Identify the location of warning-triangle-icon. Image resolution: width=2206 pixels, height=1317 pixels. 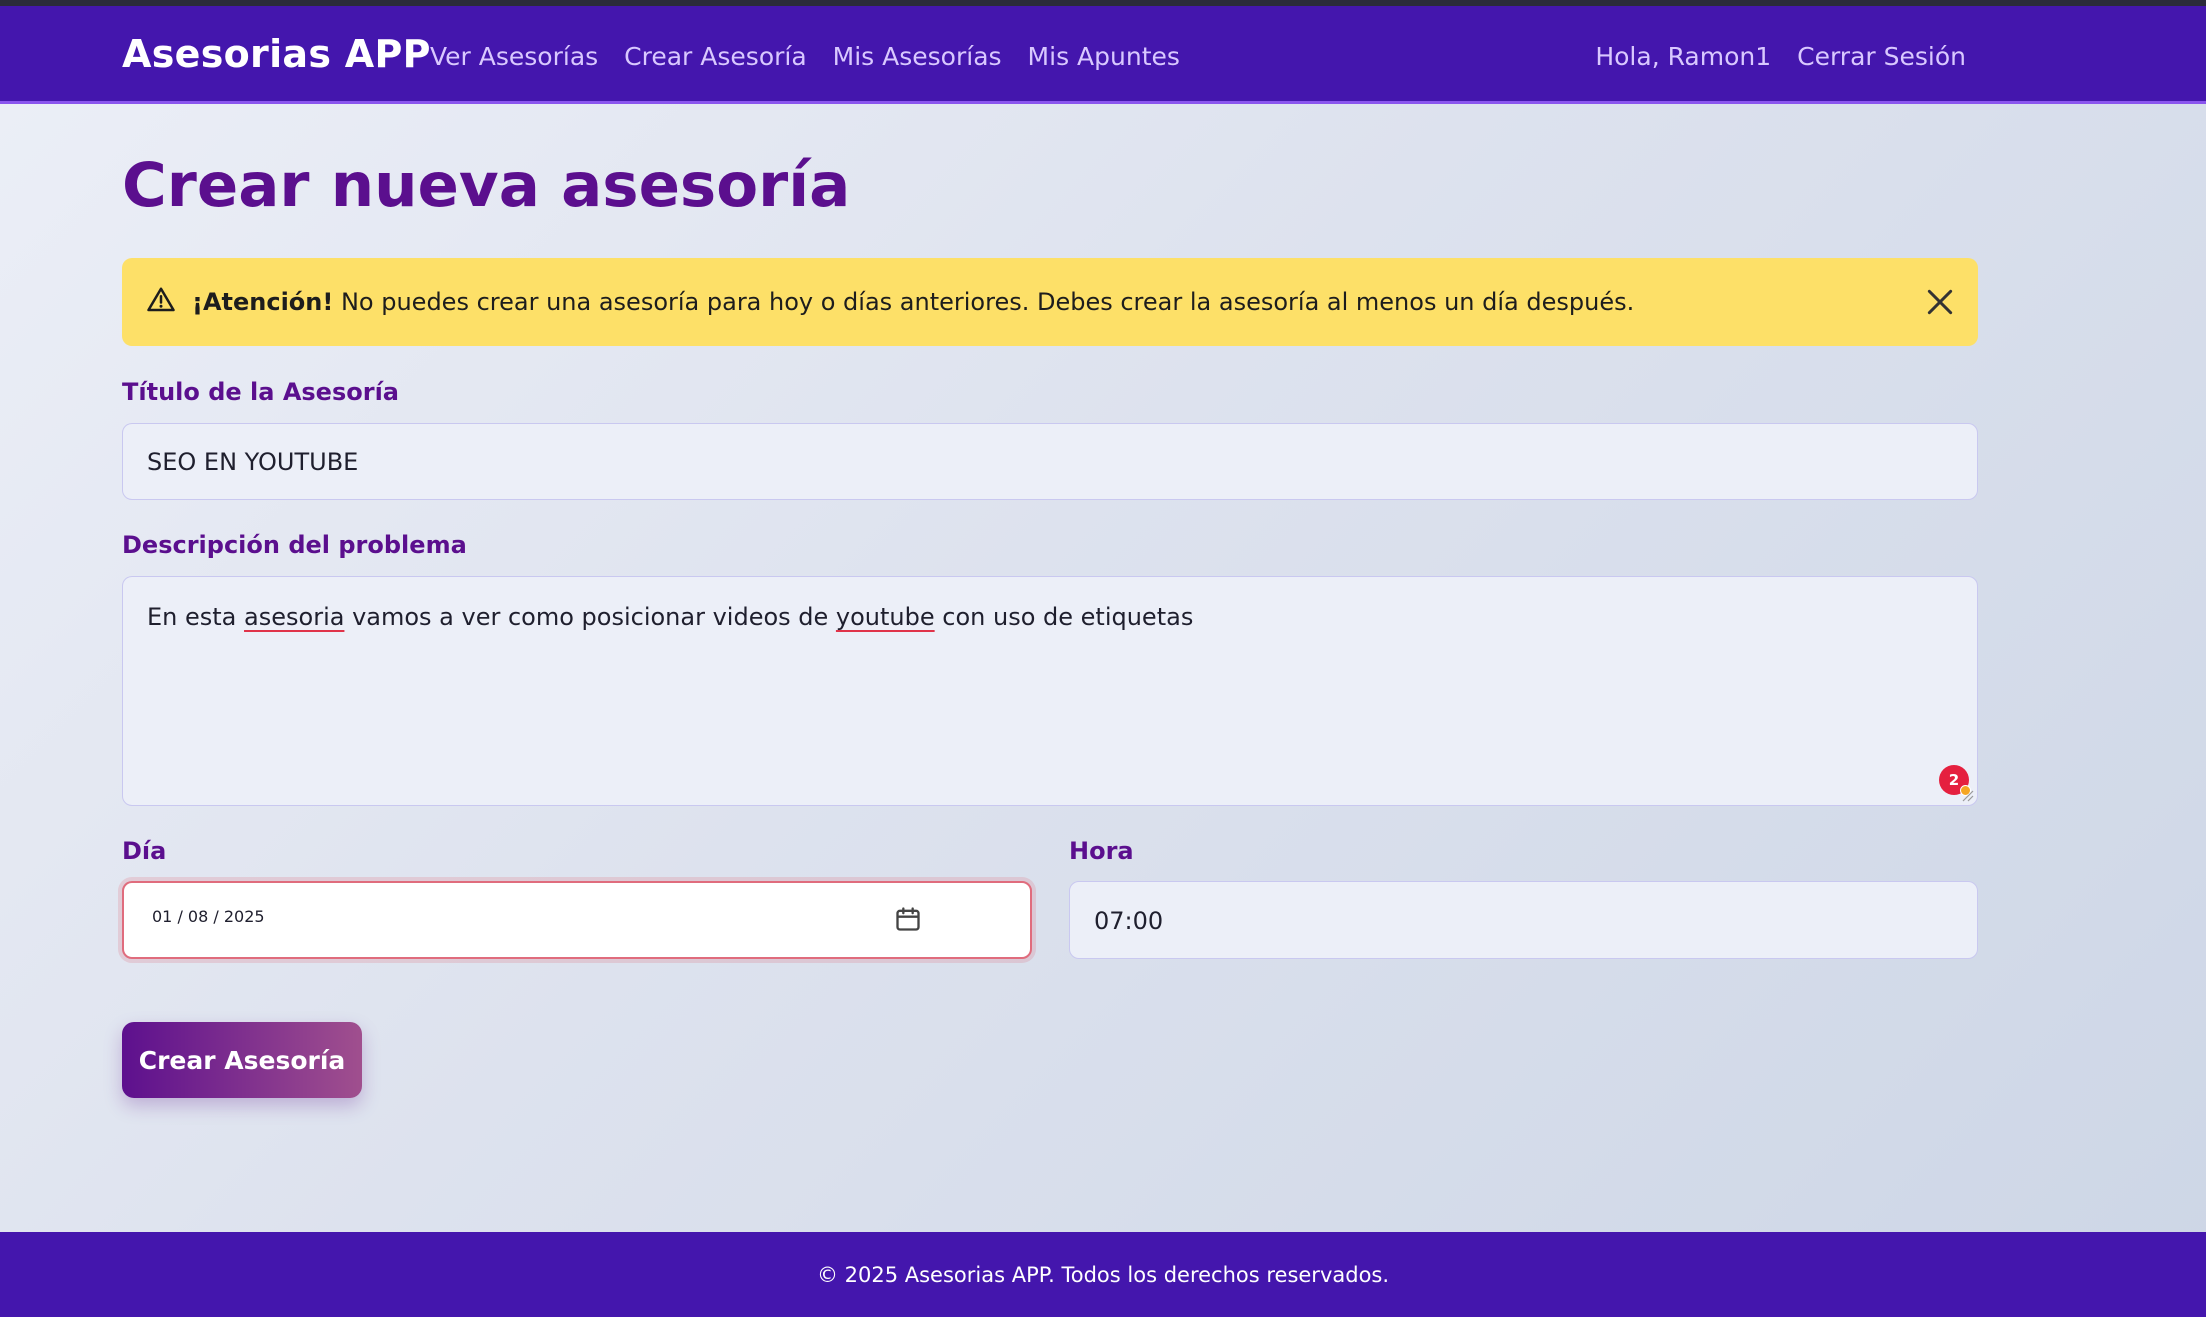
(161, 299).